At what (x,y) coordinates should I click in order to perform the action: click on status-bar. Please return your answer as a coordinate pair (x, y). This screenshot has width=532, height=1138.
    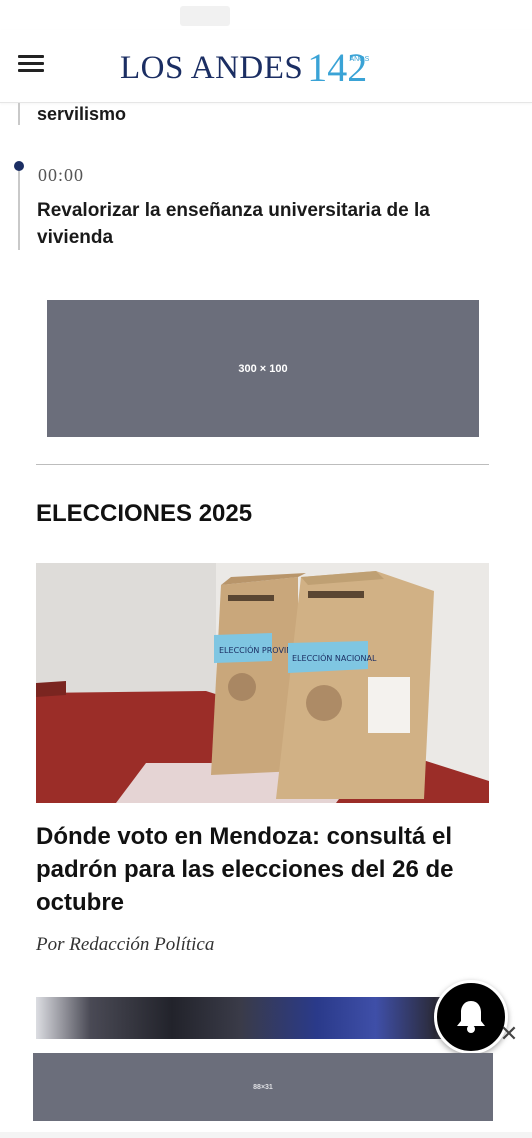
    Looking at the image, I should click on (266, 15).